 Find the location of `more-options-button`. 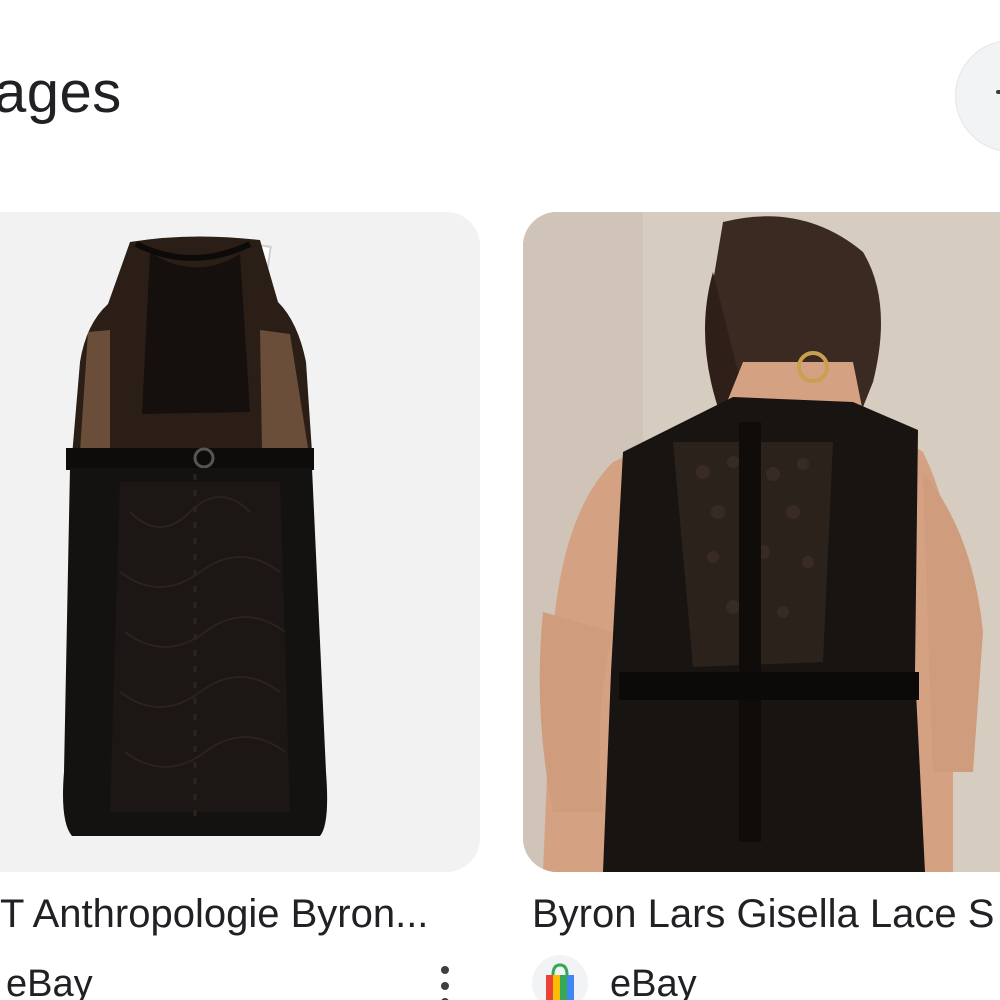

more-options-button is located at coordinates (445, 981).